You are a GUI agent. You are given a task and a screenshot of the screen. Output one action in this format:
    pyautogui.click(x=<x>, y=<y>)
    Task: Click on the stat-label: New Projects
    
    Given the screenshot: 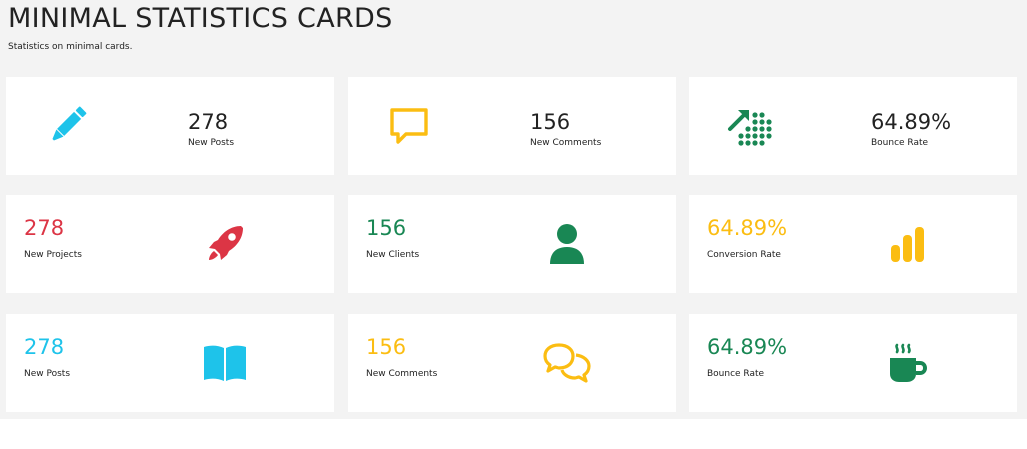 What is the action you would take?
    pyautogui.click(x=53, y=255)
    